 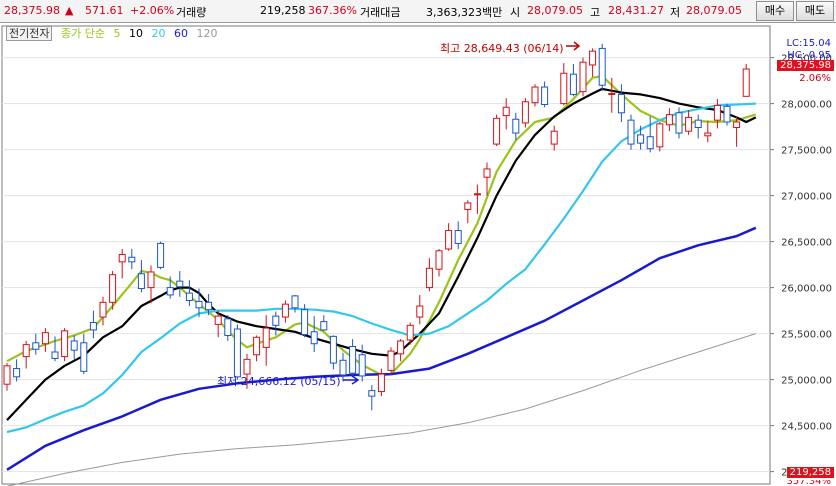 I want to click on lc-readout: LC:15.04, so click(x=808, y=43).